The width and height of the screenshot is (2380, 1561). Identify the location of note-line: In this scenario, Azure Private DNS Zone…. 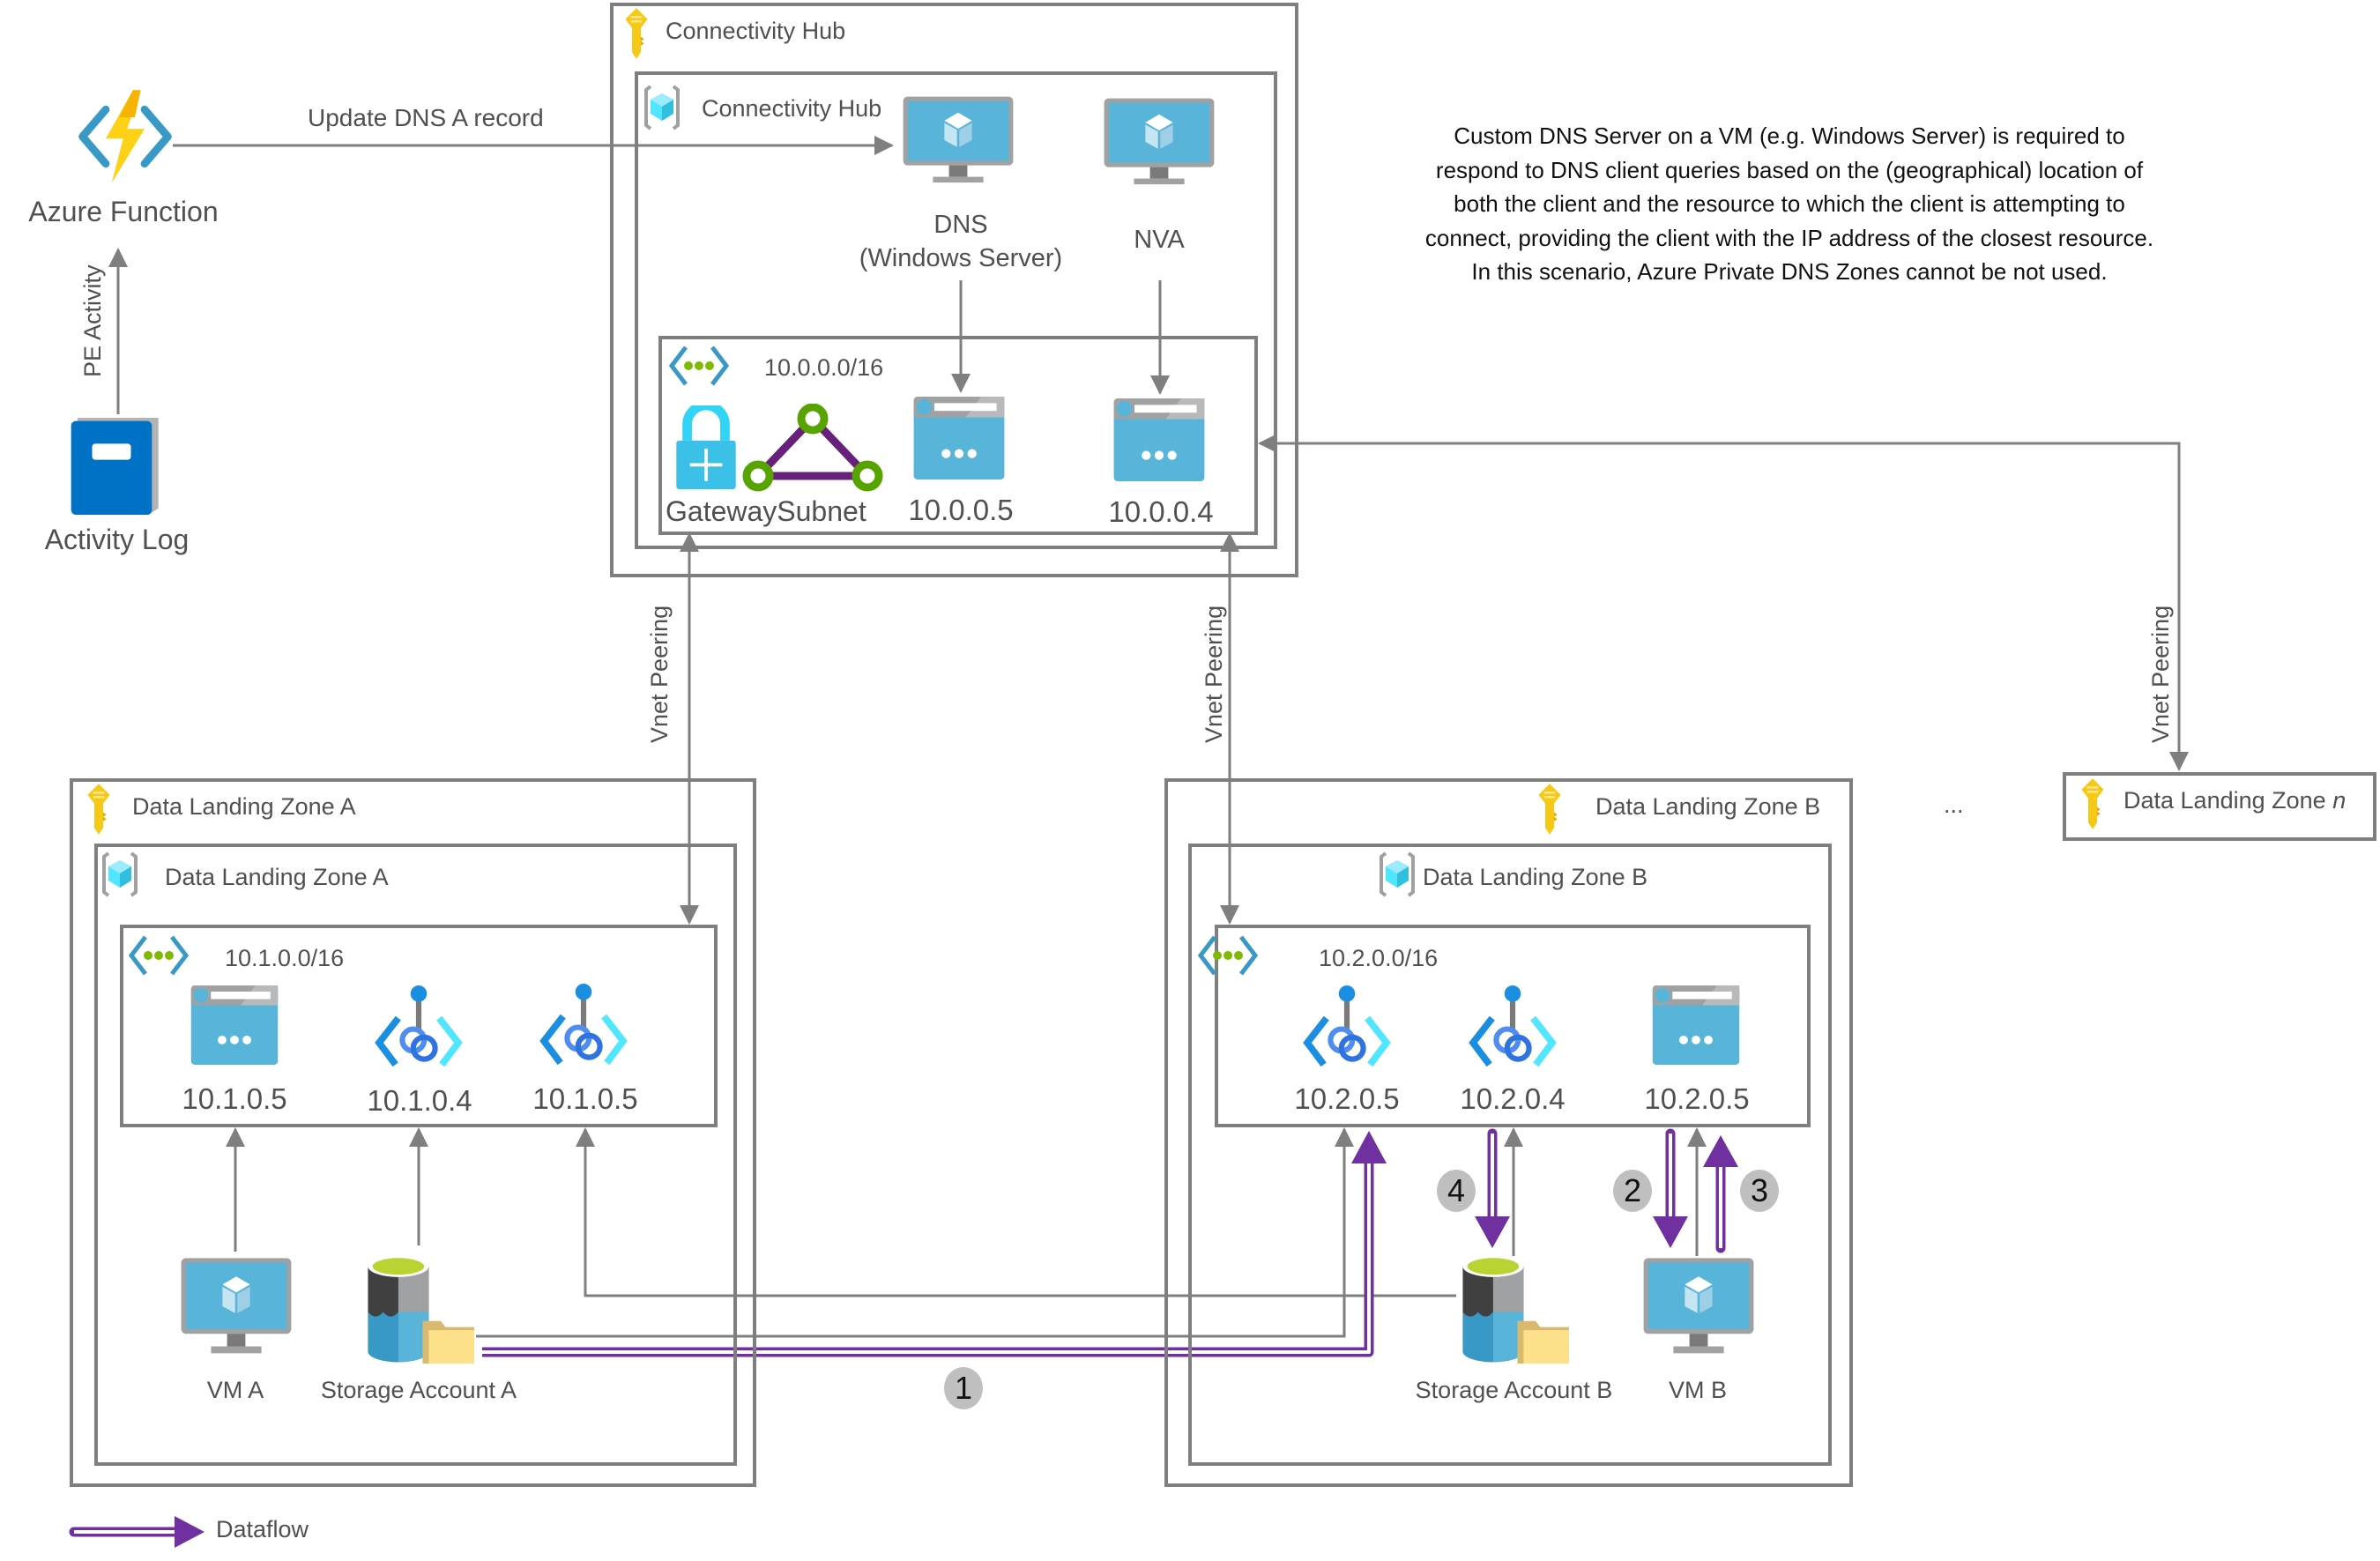
(1789, 271).